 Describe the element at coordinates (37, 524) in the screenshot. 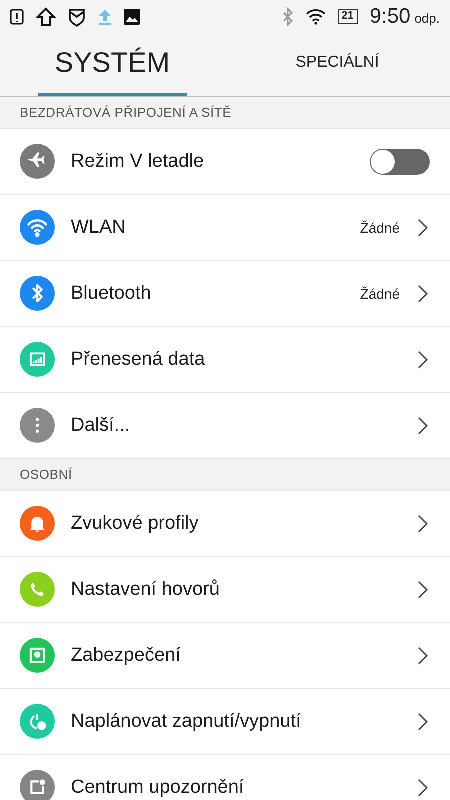

I see `bell-icon` at that location.